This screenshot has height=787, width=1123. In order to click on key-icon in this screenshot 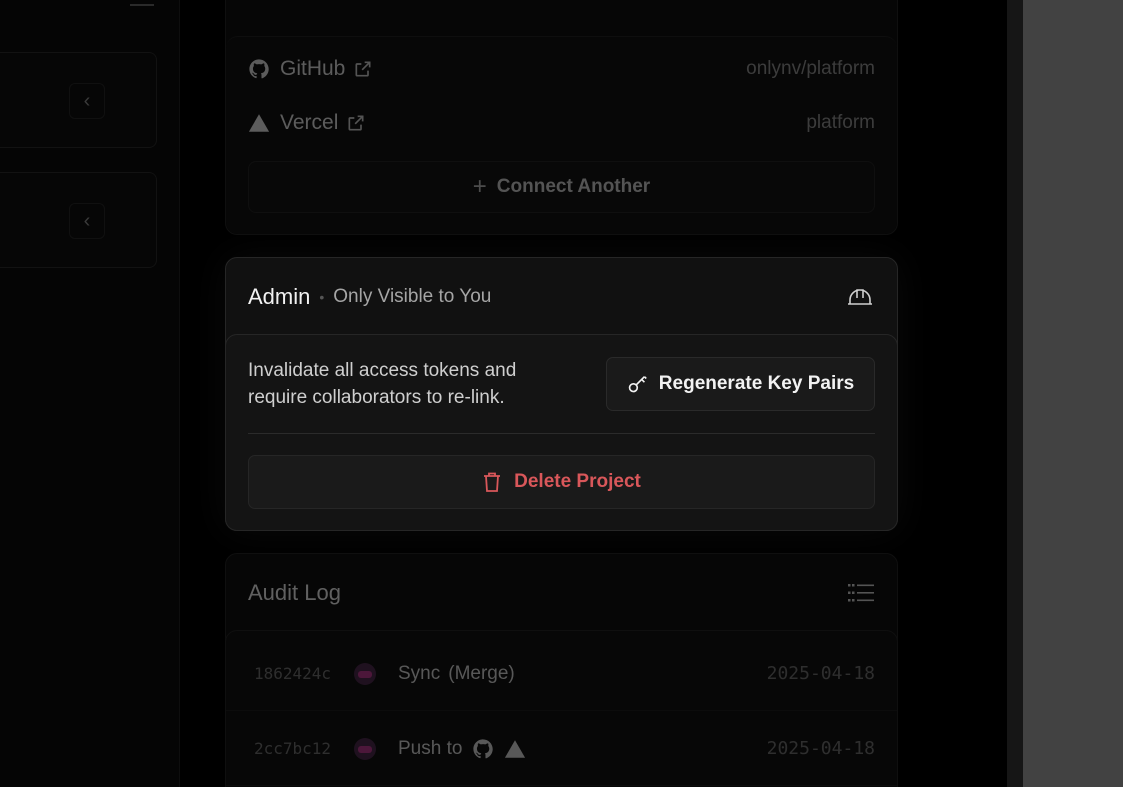, I will do `click(637, 384)`.